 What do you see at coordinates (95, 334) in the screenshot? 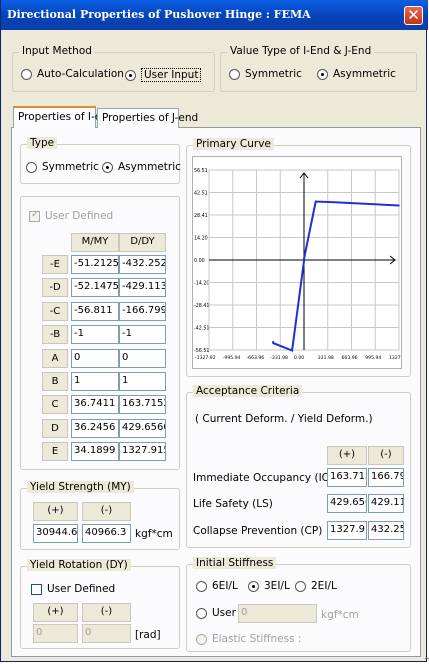
I see `point-m-my-input: -1` at bounding box center [95, 334].